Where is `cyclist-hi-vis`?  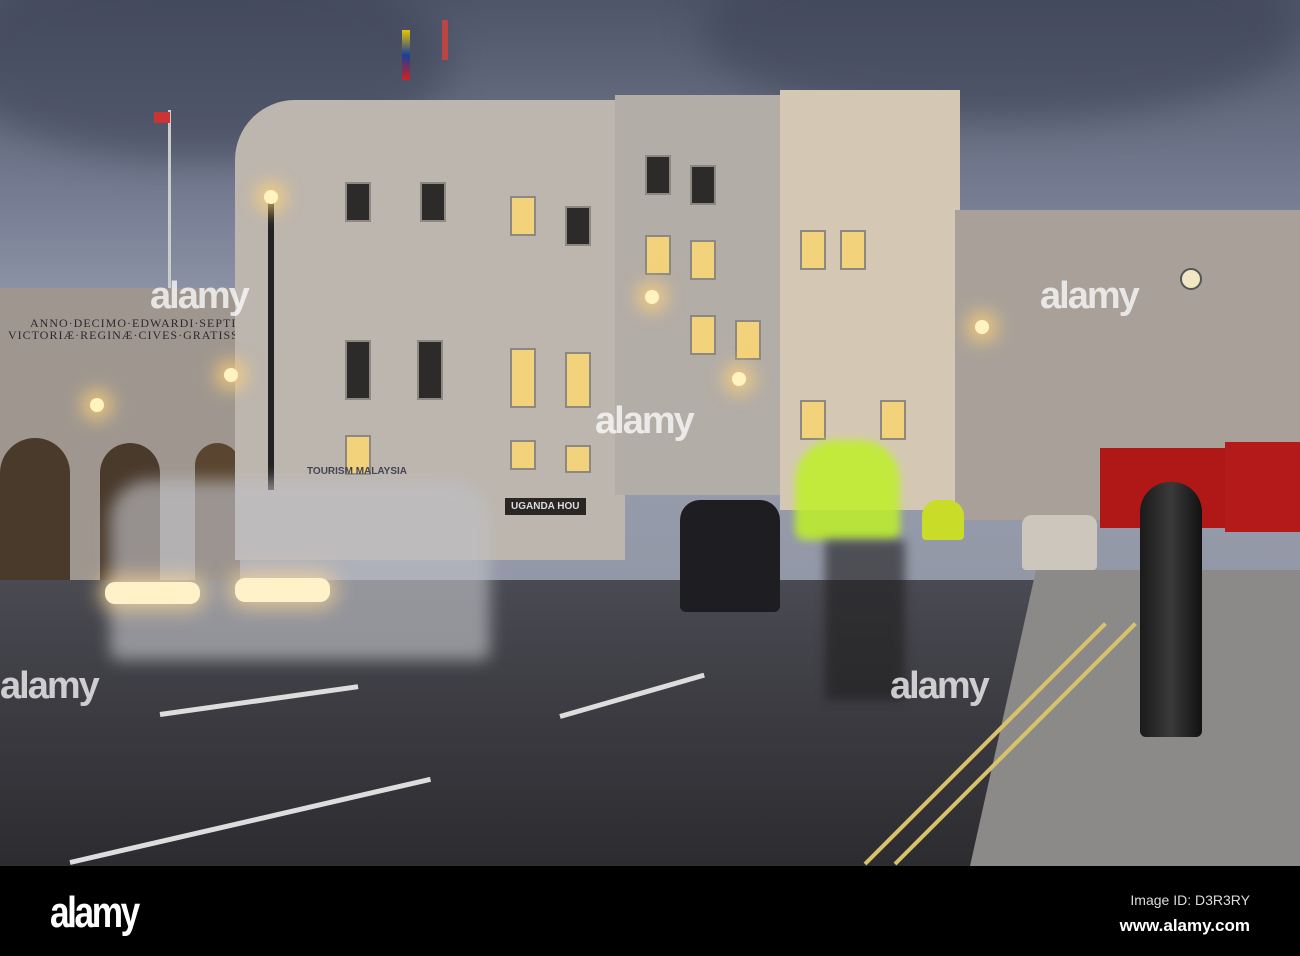 cyclist-hi-vis is located at coordinates (847, 490).